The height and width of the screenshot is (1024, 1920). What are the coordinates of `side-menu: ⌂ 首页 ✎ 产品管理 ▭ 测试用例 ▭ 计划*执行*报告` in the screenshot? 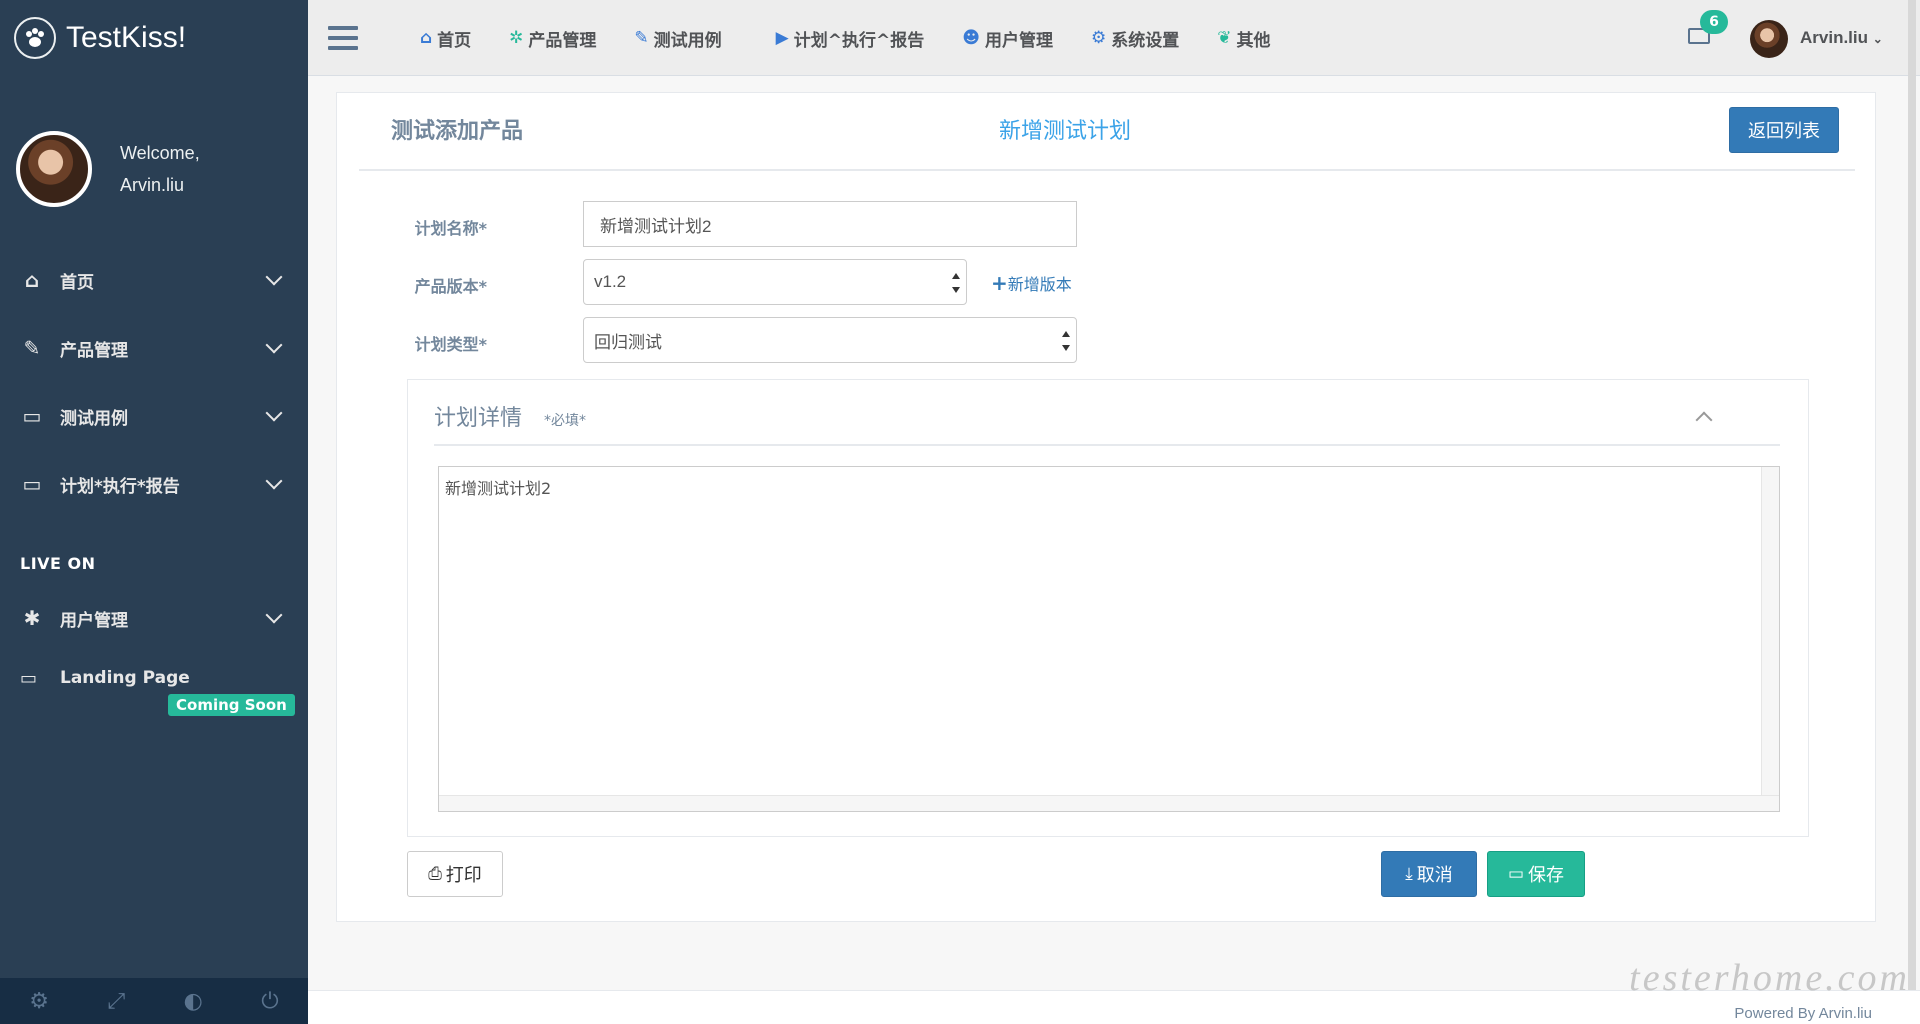 It's located at (154, 382).